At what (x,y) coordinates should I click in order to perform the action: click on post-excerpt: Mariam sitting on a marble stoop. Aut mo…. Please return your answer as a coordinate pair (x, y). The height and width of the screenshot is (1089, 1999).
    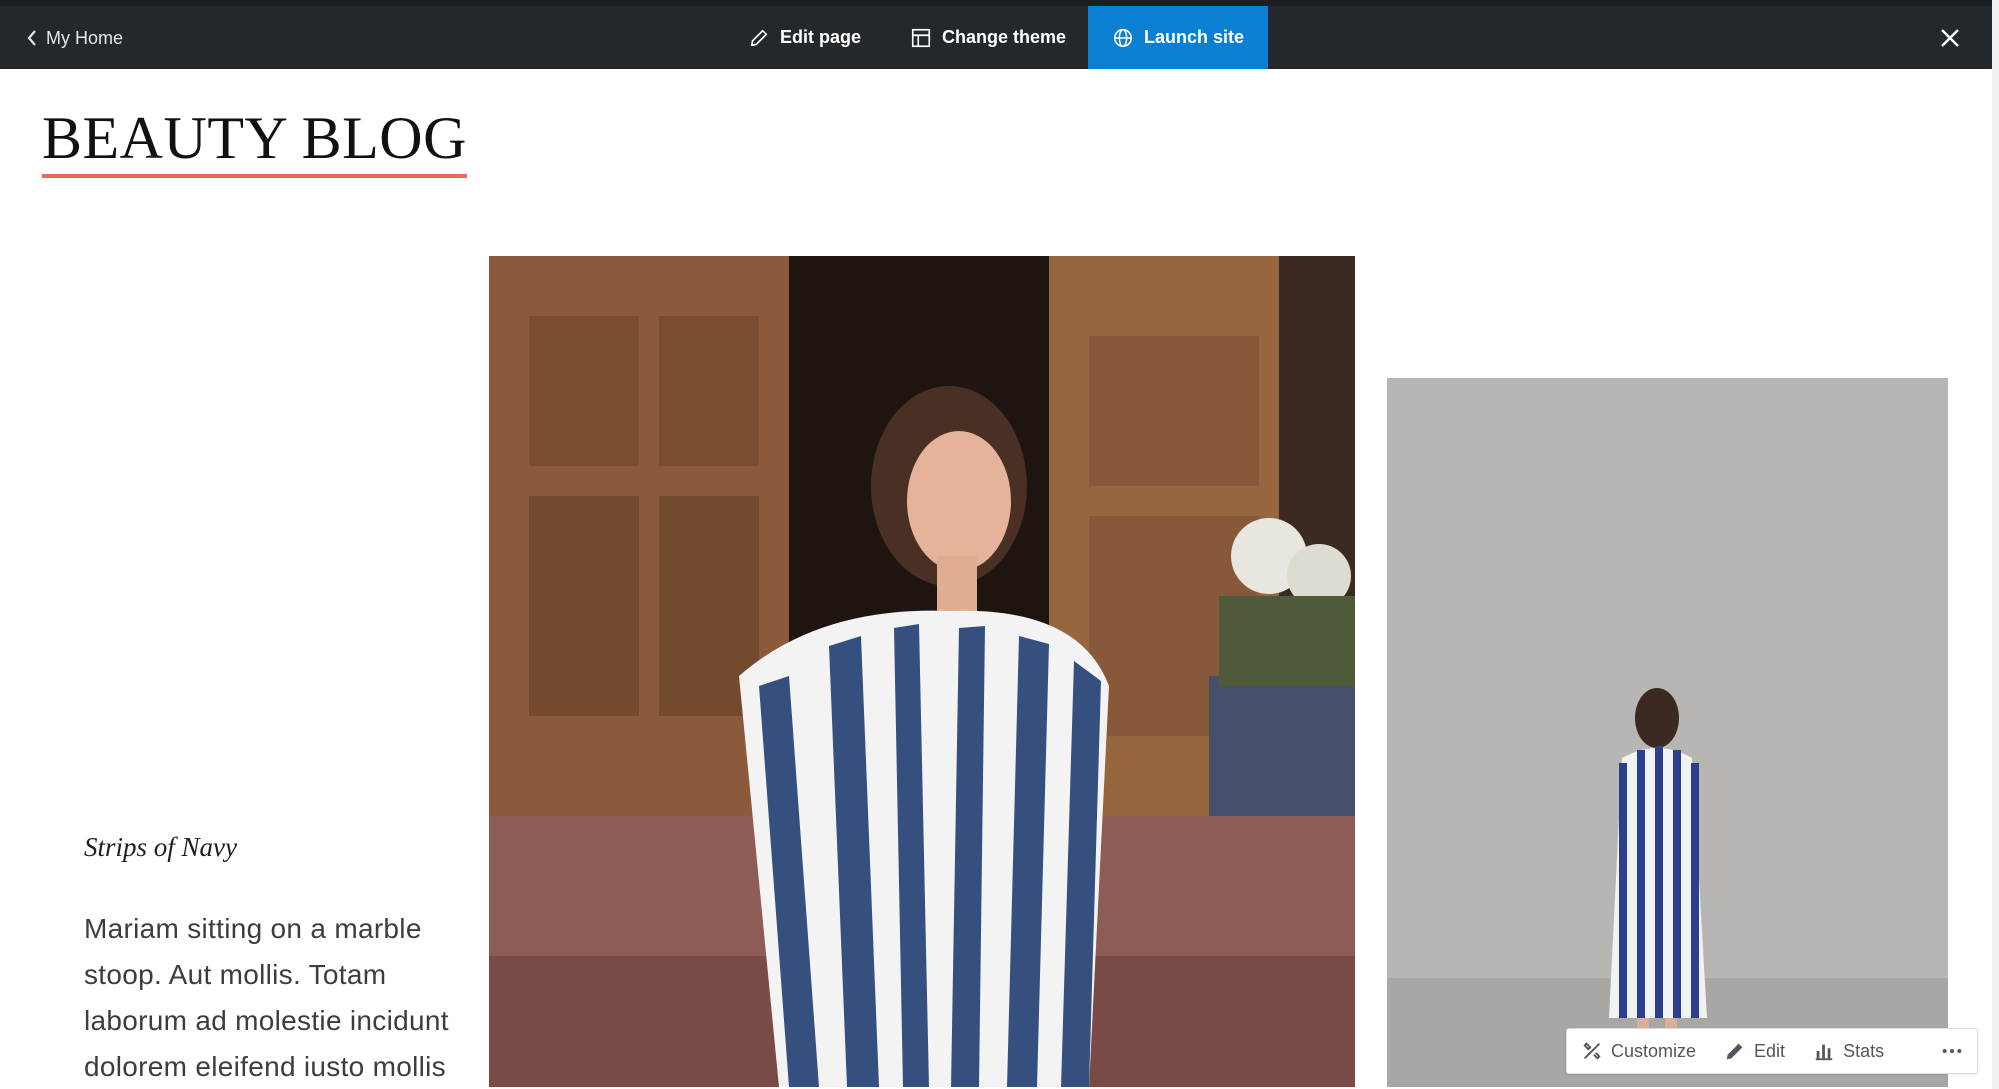
    Looking at the image, I should click on (266, 997).